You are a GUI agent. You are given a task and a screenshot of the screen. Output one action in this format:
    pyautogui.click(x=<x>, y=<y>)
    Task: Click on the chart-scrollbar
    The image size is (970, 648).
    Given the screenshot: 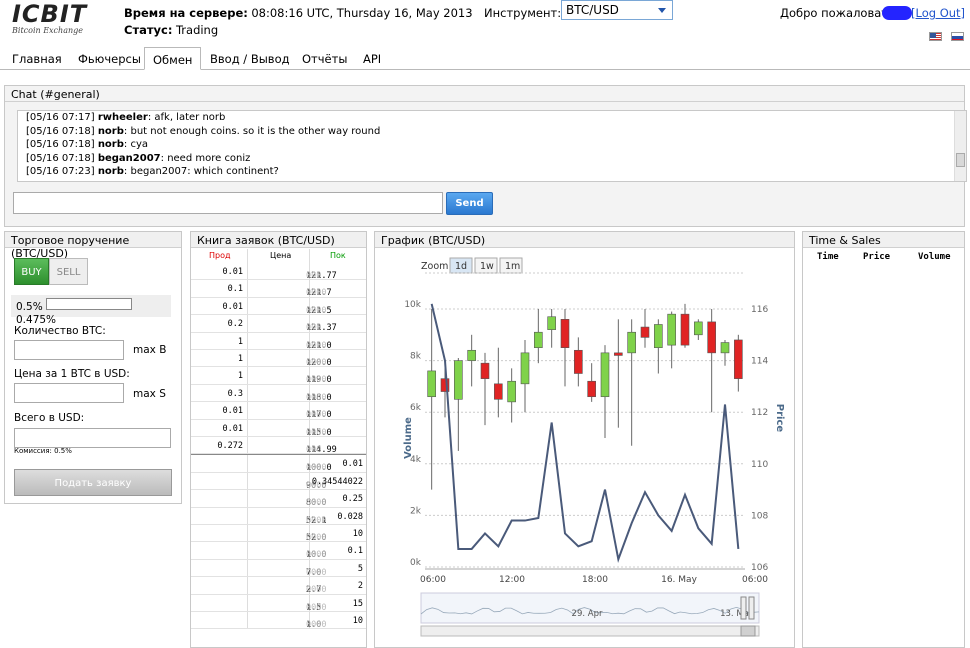 What is the action you would take?
    pyautogui.click(x=590, y=631)
    